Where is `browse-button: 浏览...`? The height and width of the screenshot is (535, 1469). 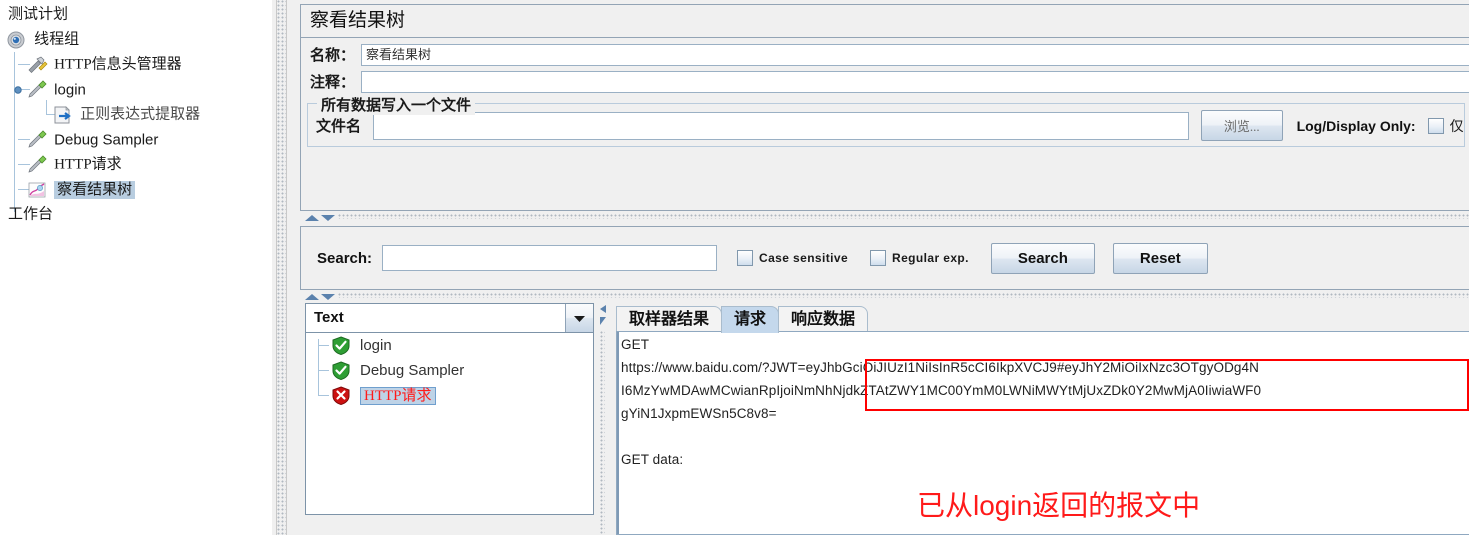
browse-button: 浏览... is located at coordinates (1241, 125).